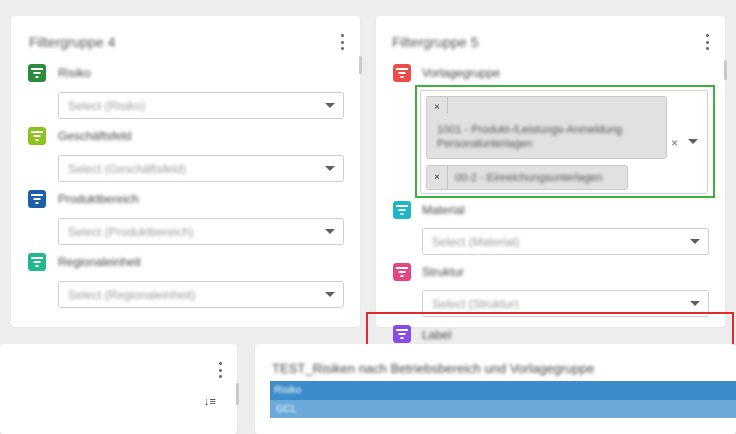 The width and height of the screenshot is (736, 434). Describe the element at coordinates (443, 272) in the screenshot. I see `filter-label-struktur: Struktur` at that location.